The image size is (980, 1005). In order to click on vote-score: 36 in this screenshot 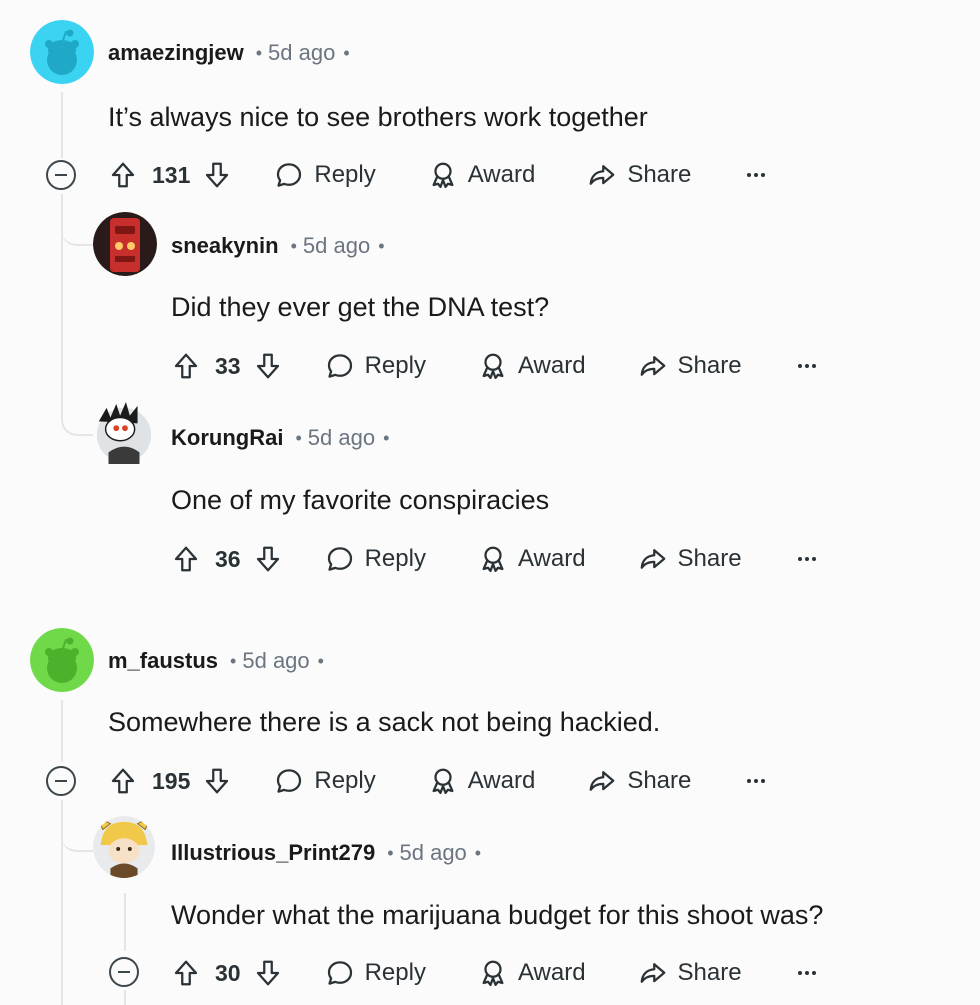, I will do `click(228, 558)`.